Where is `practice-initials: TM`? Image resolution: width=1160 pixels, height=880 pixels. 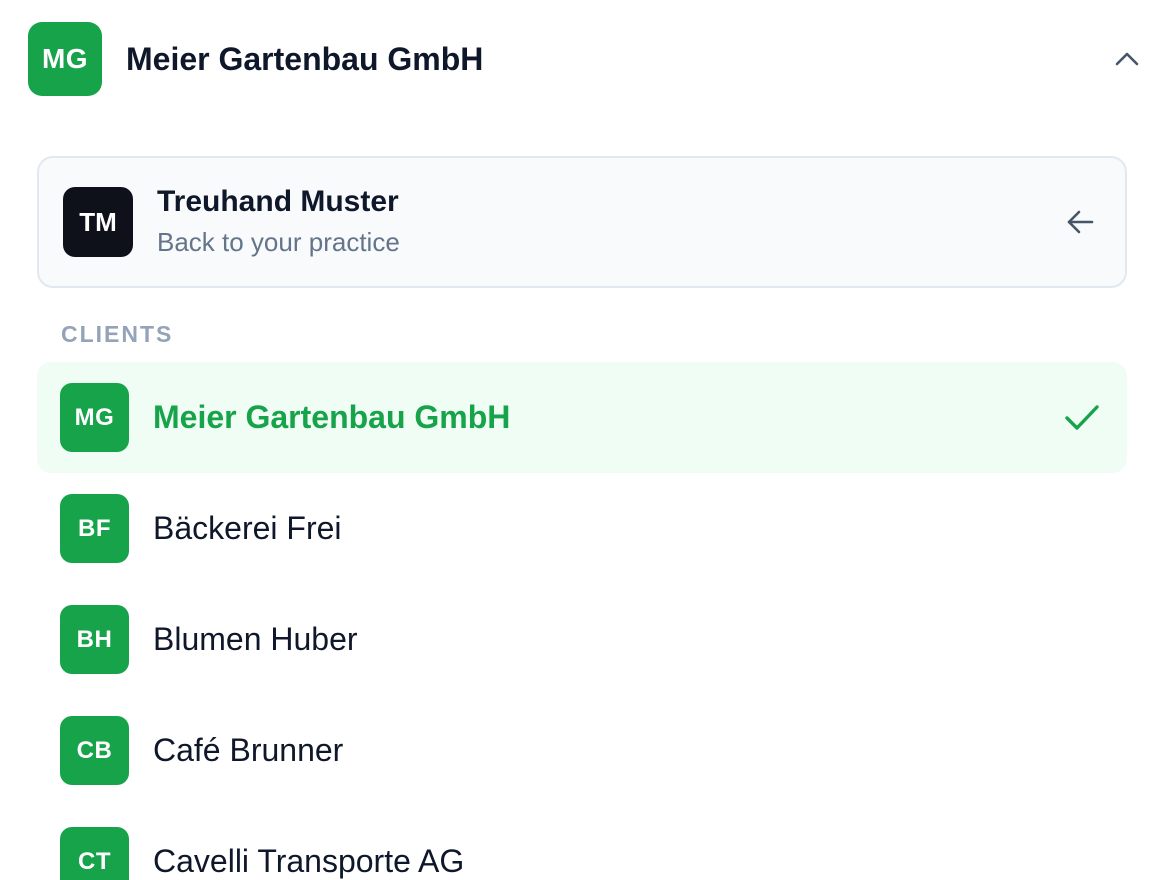
practice-initials: TM is located at coordinates (98, 221).